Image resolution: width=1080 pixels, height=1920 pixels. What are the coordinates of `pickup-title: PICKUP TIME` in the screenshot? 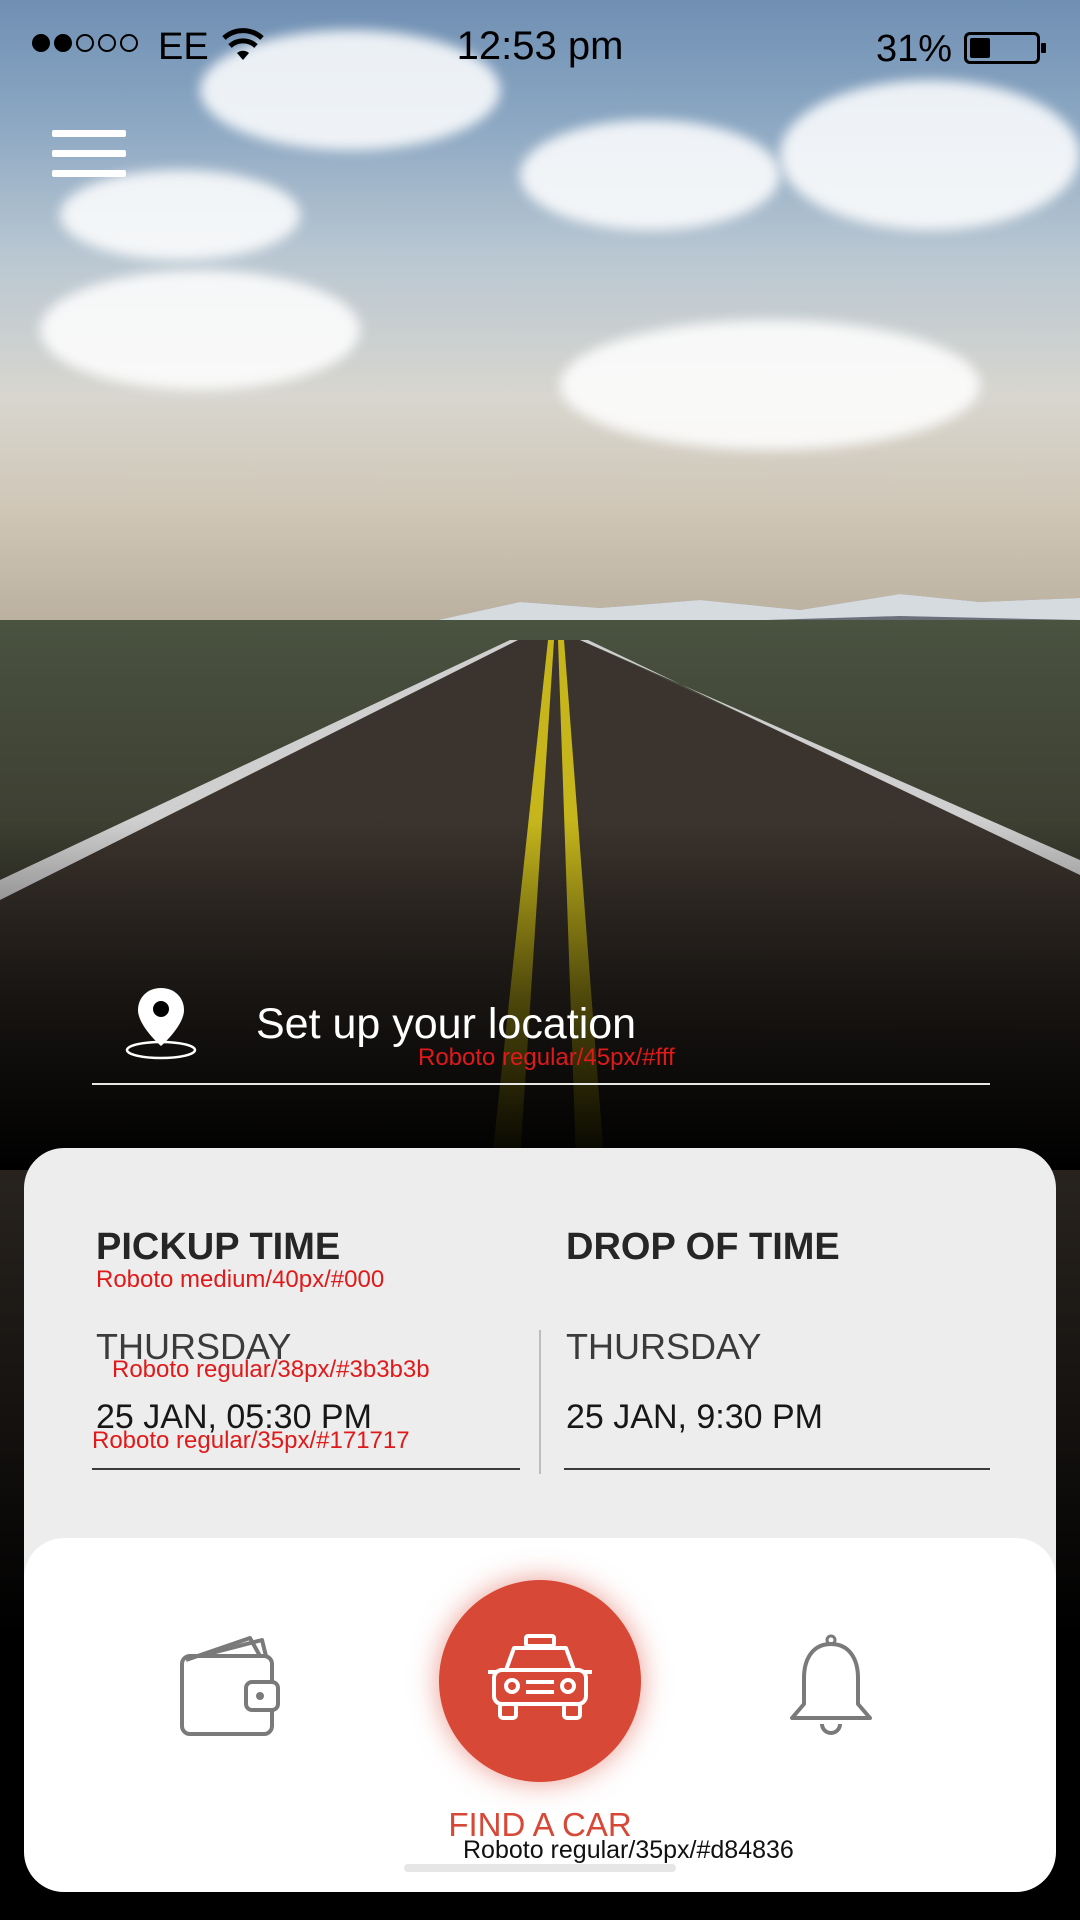 It's located at (218, 1247).